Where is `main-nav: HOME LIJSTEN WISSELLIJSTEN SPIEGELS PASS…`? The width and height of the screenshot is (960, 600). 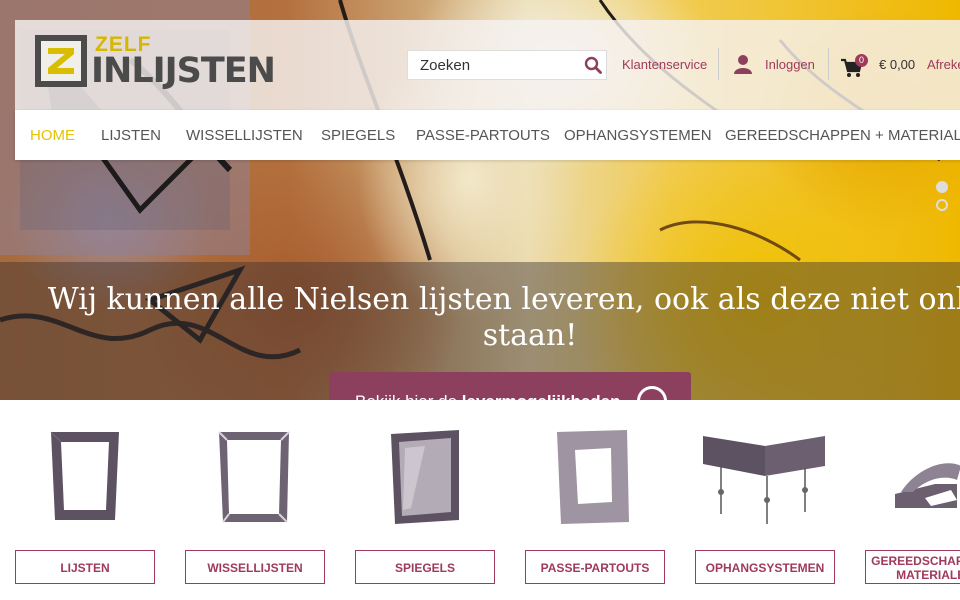 main-nav: HOME LIJSTEN WISSELLIJSTEN SPIEGELS PASS… is located at coordinates (487, 135).